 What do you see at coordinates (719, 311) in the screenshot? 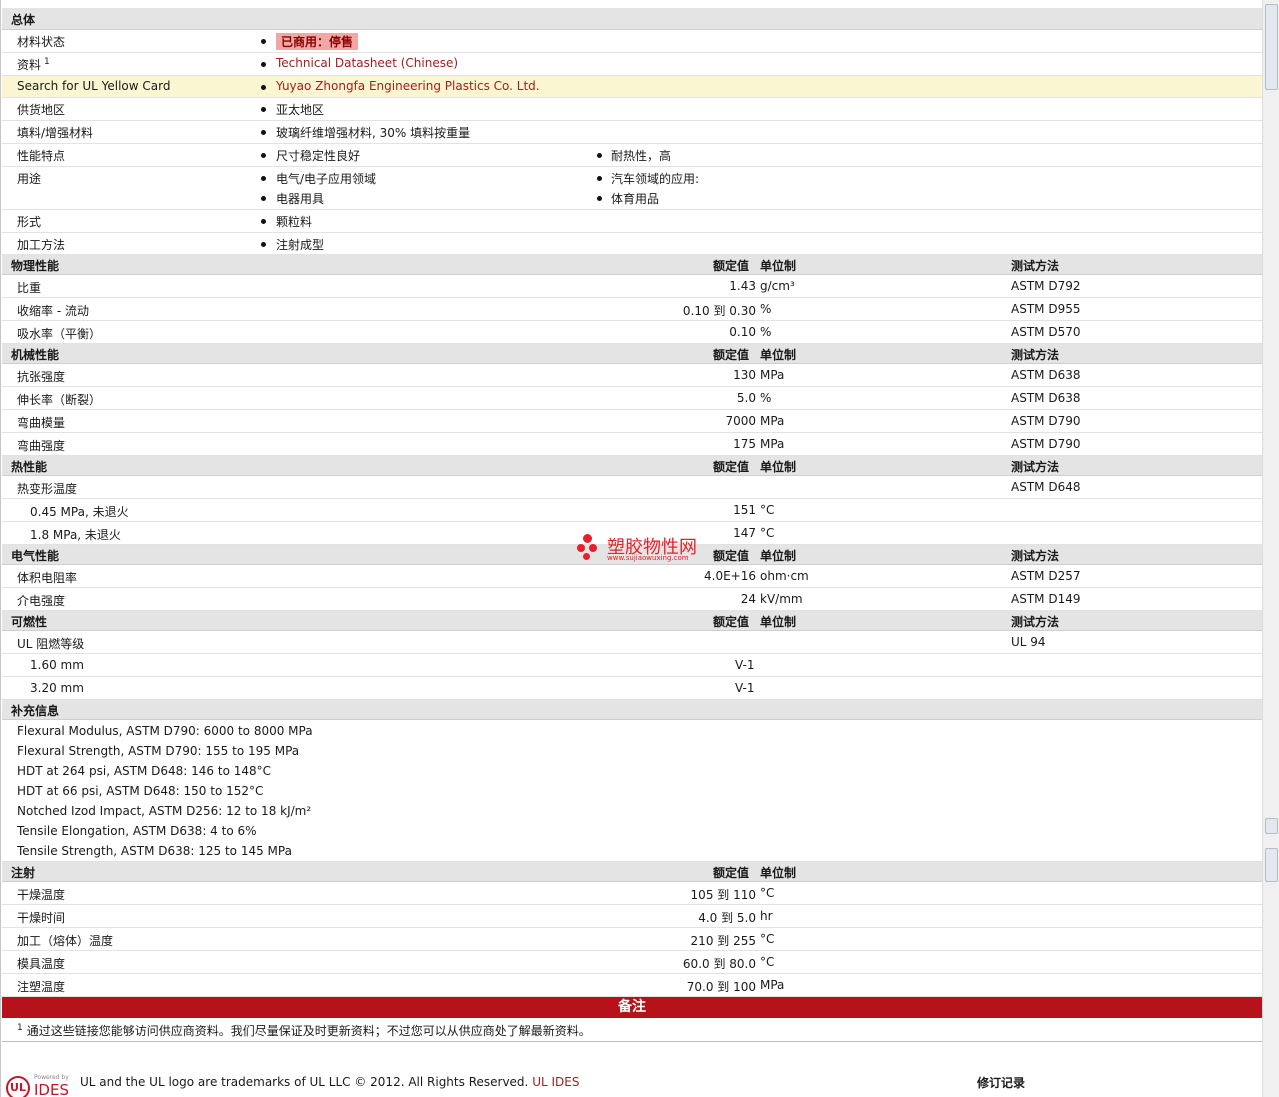
I see `row-value: 0.10 到 0.30` at bounding box center [719, 311].